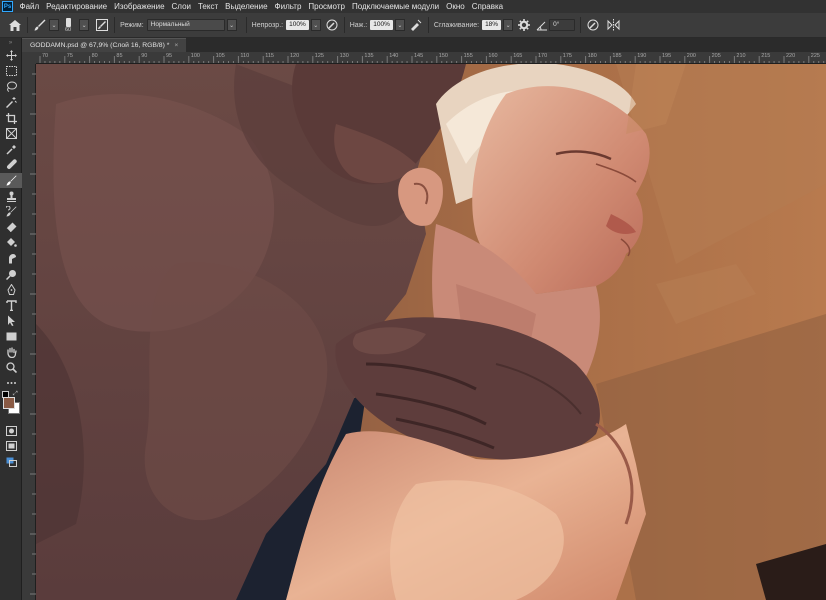 This screenshot has width=826, height=600. What do you see at coordinates (54, 25) in the screenshot?
I see `brush-preset-dropdown: ⌄` at bounding box center [54, 25].